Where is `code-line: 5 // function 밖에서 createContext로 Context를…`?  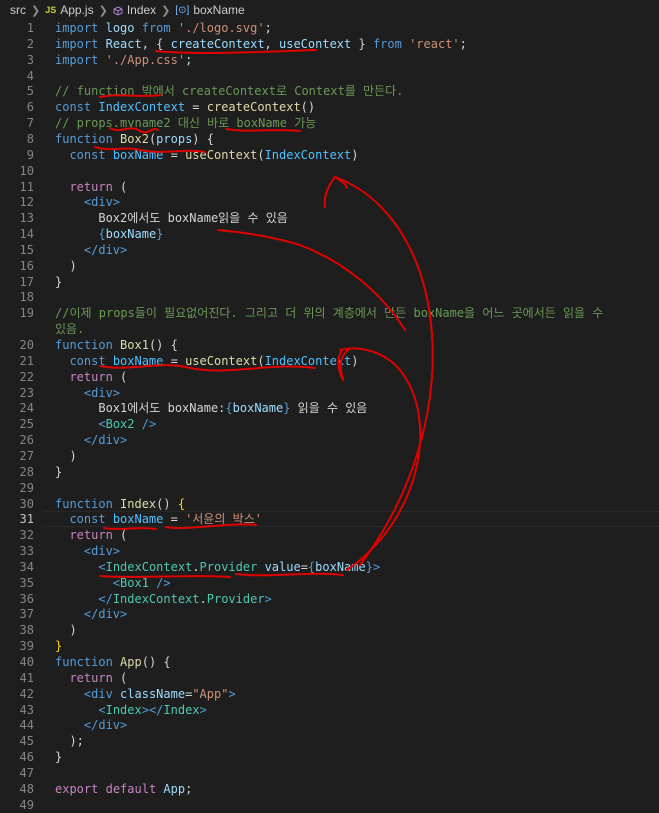
code-line: 5 // function 밖에서 createContext로 Context를… is located at coordinates (329, 91).